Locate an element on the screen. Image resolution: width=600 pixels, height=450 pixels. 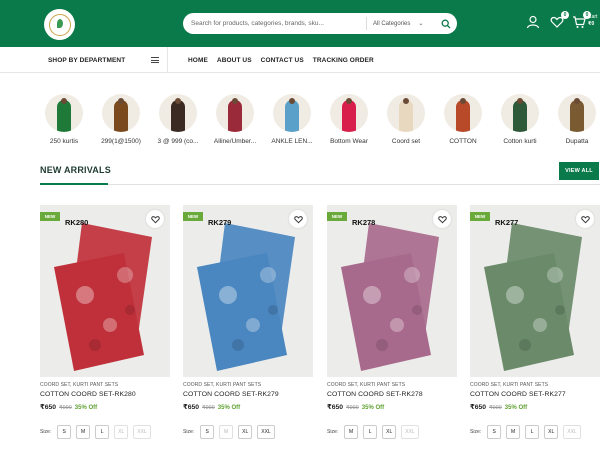
view-all-button: VIEW ALL is located at coordinates (579, 171).